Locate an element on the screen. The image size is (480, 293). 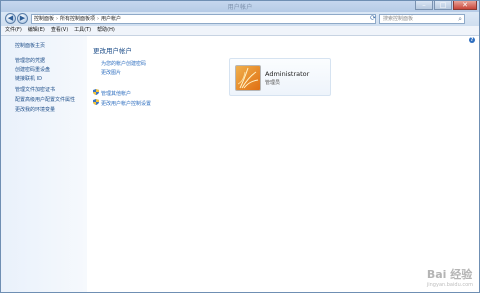
maximize-button: □ is located at coordinates (443, 5).